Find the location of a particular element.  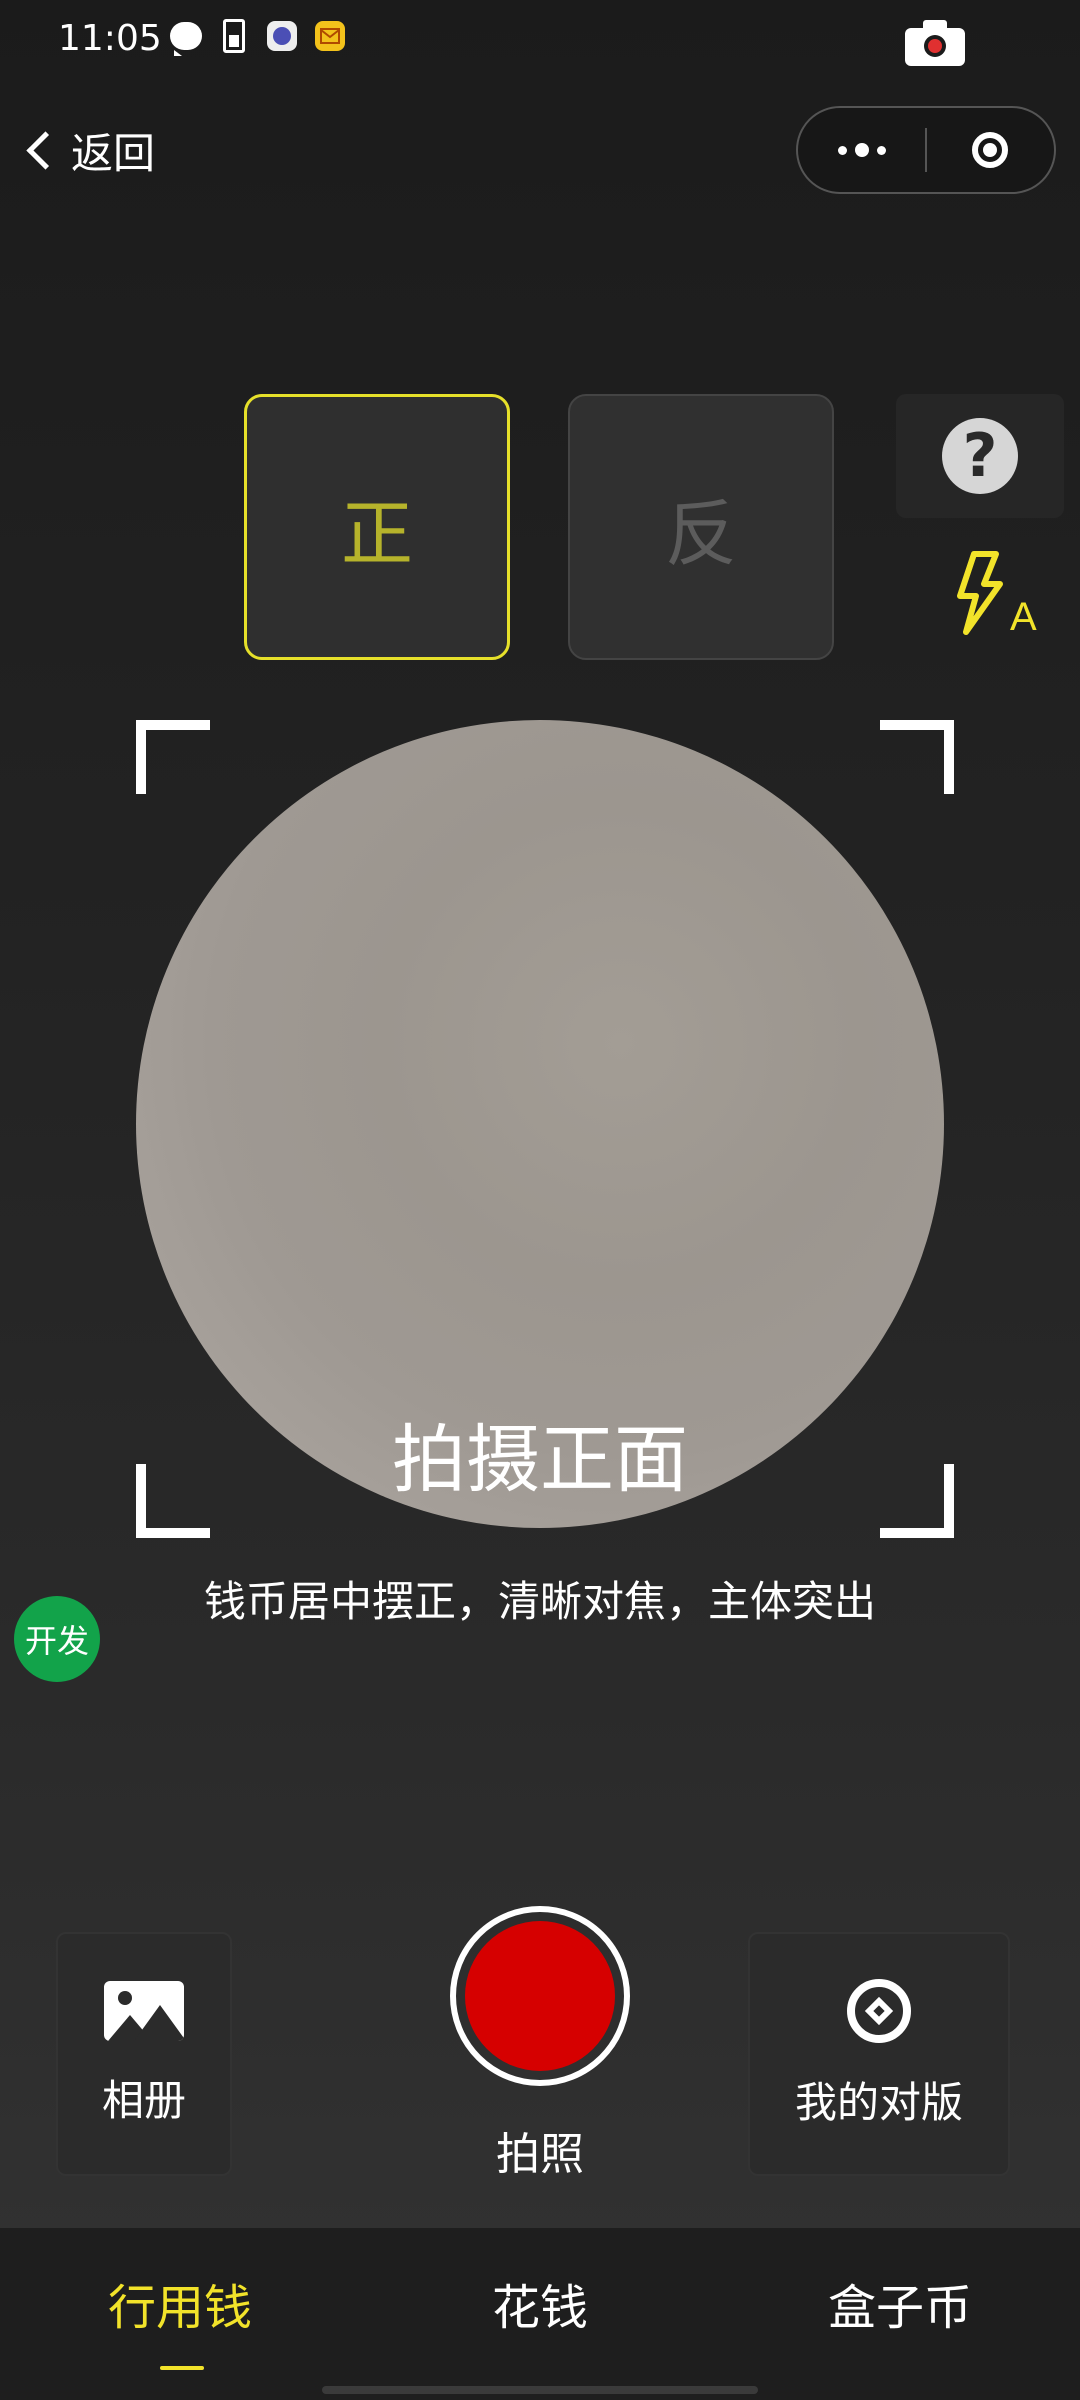

help-icon: ? is located at coordinates (980, 456).